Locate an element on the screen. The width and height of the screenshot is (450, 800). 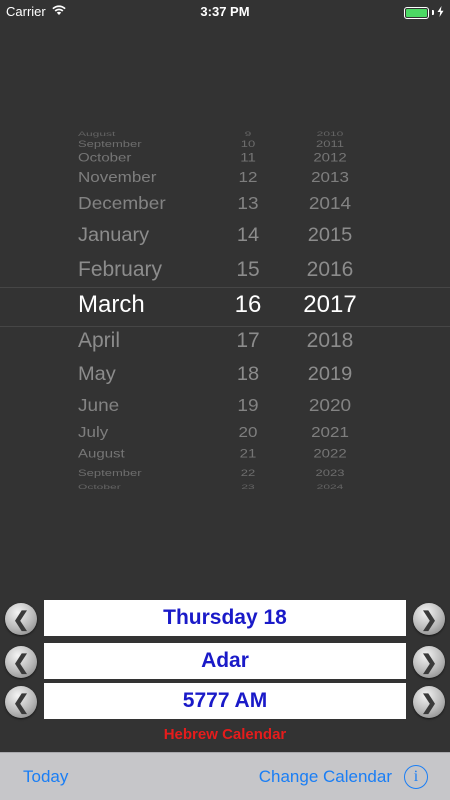
battery-icon is located at coordinates (416, 12).